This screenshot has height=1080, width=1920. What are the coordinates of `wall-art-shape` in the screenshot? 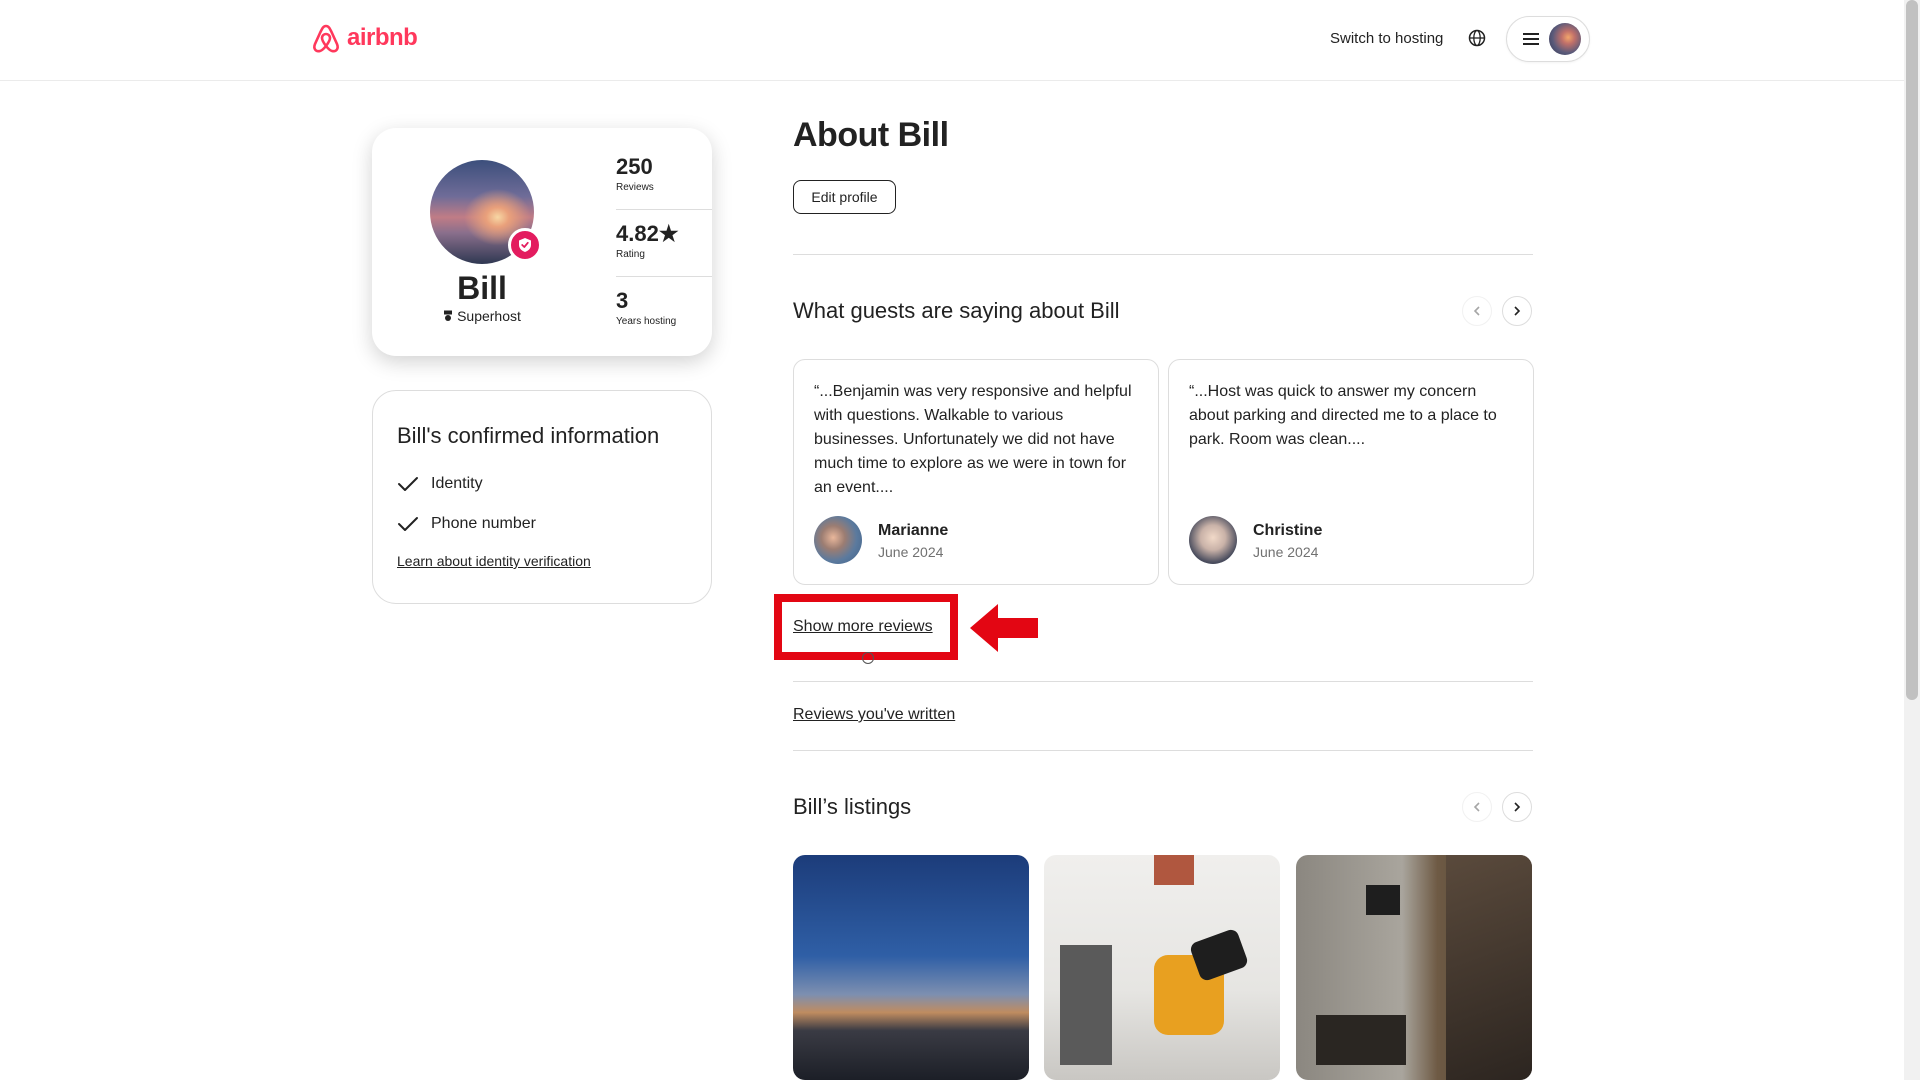 It's located at (1174, 870).